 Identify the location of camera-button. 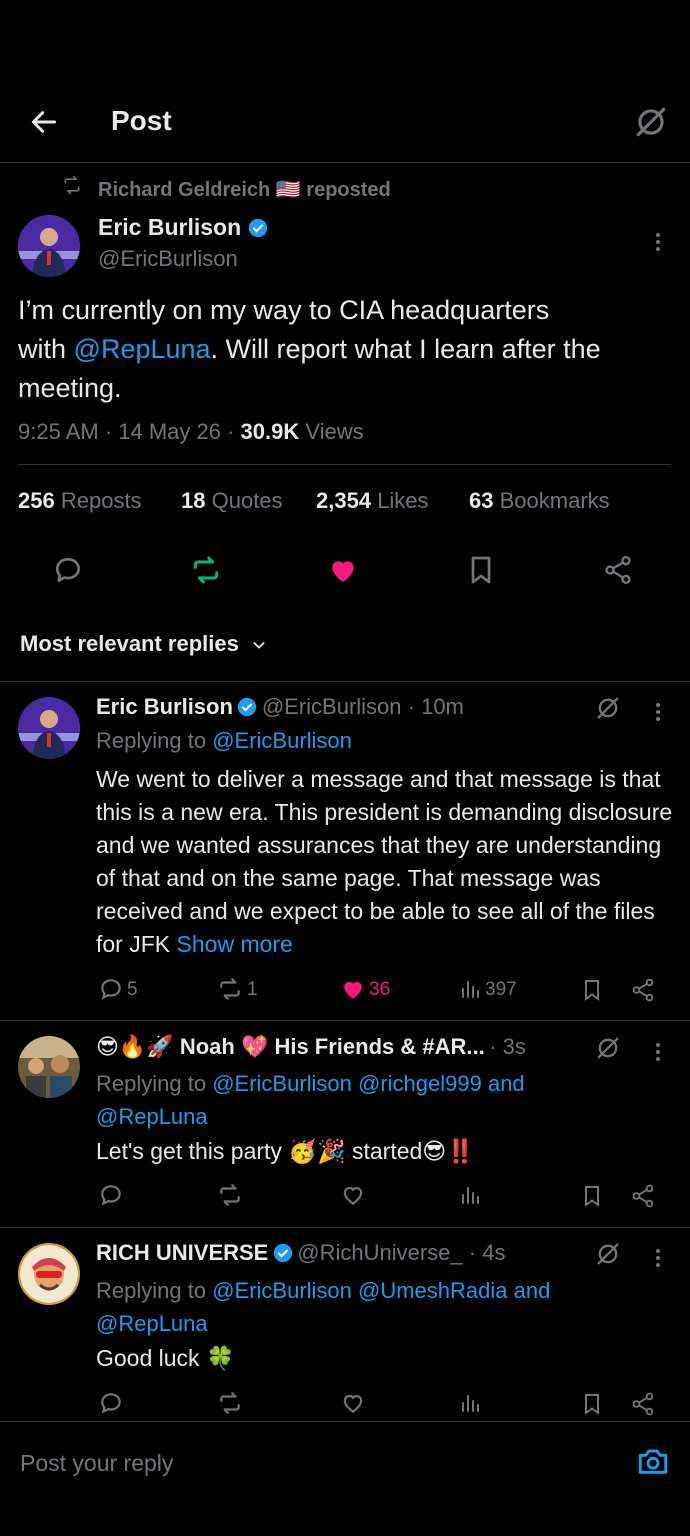
(653, 1461).